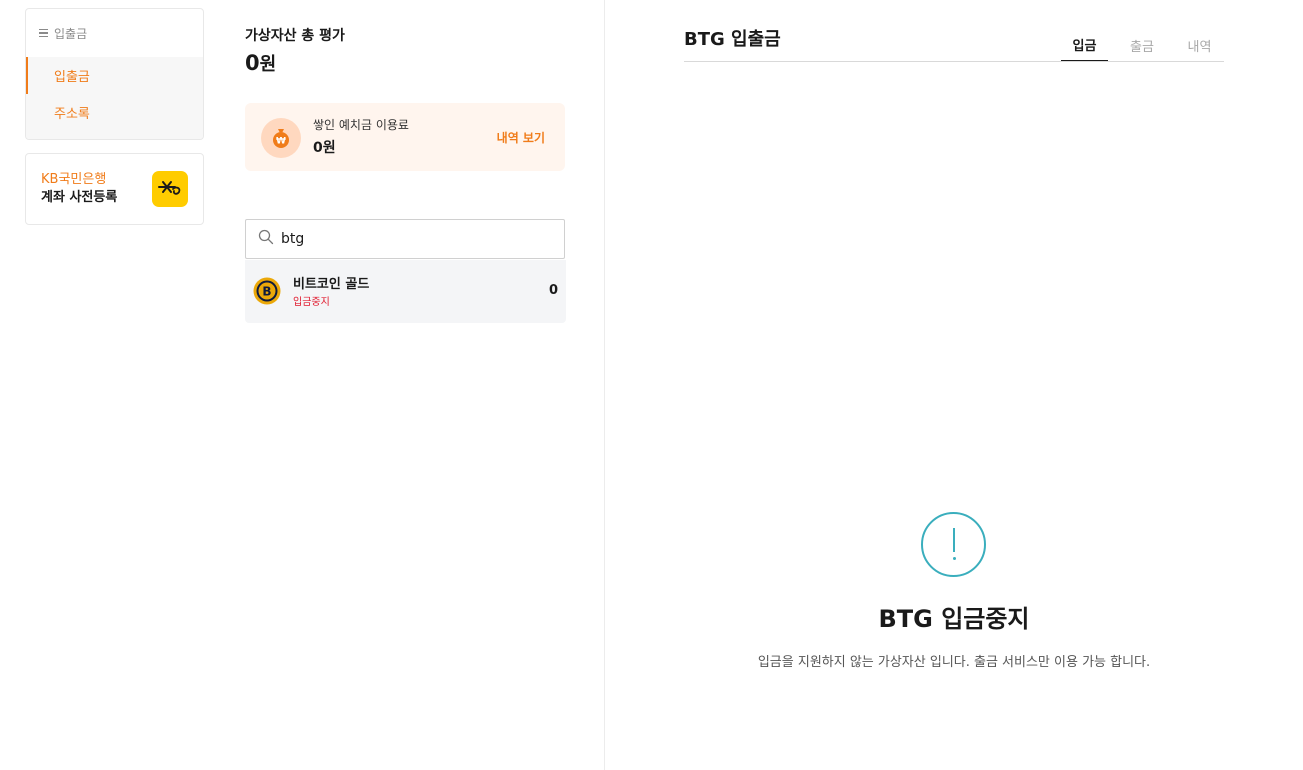  Describe the element at coordinates (71, 33) in the screenshot. I see `side-nav-header-label: 입출금` at that location.